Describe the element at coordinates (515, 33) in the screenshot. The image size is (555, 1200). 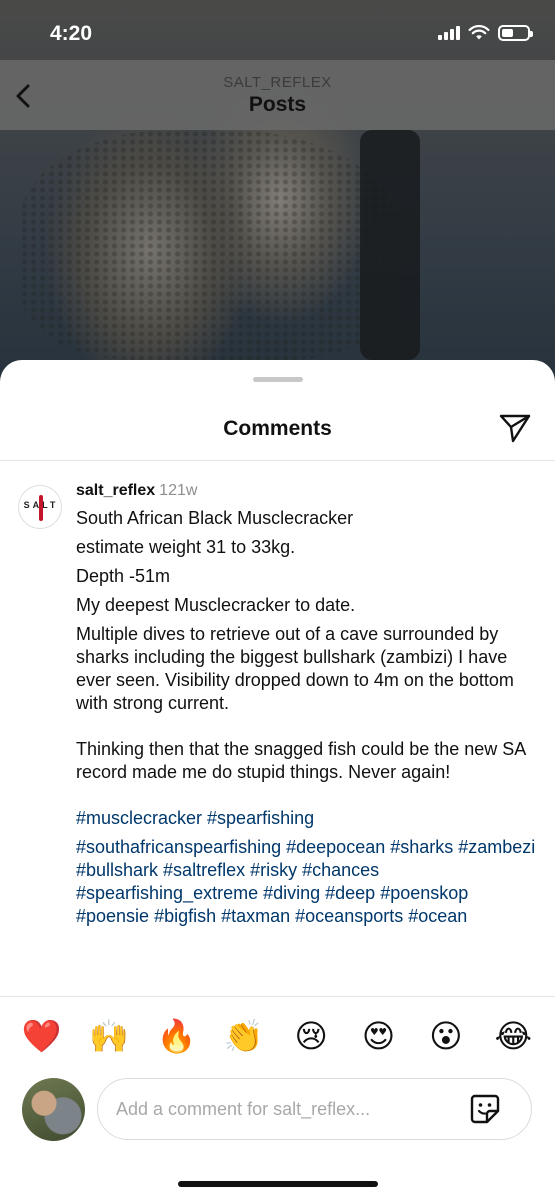
I see `battery-icon` at that location.